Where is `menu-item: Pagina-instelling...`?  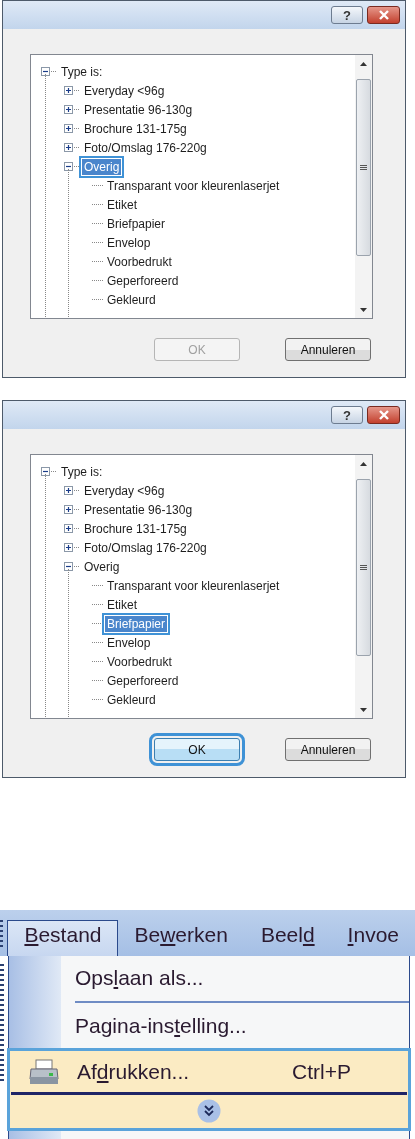 menu-item: Pagina-instelling... is located at coordinates (209, 1026).